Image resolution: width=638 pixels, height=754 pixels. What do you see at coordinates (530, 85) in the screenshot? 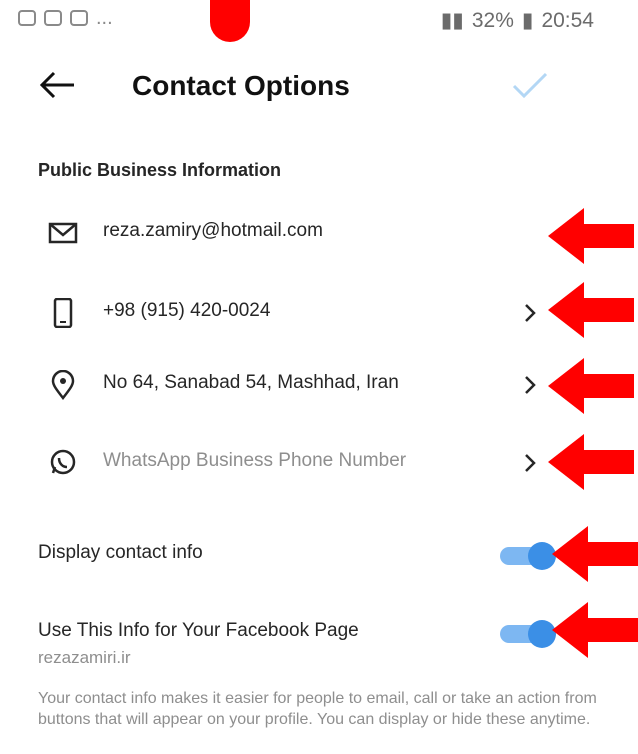
I see `confirm-check-icon` at bounding box center [530, 85].